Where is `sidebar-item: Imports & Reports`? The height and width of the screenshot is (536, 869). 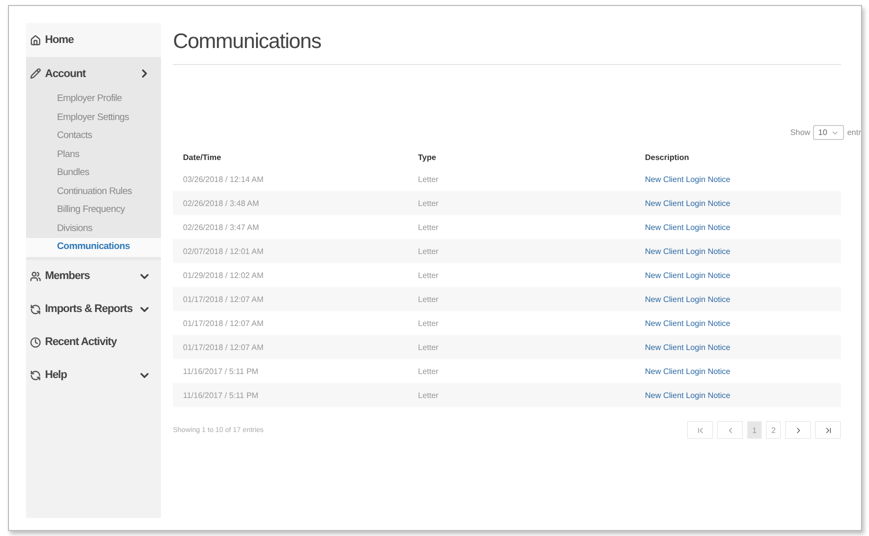 sidebar-item: Imports & Reports is located at coordinates (93, 309).